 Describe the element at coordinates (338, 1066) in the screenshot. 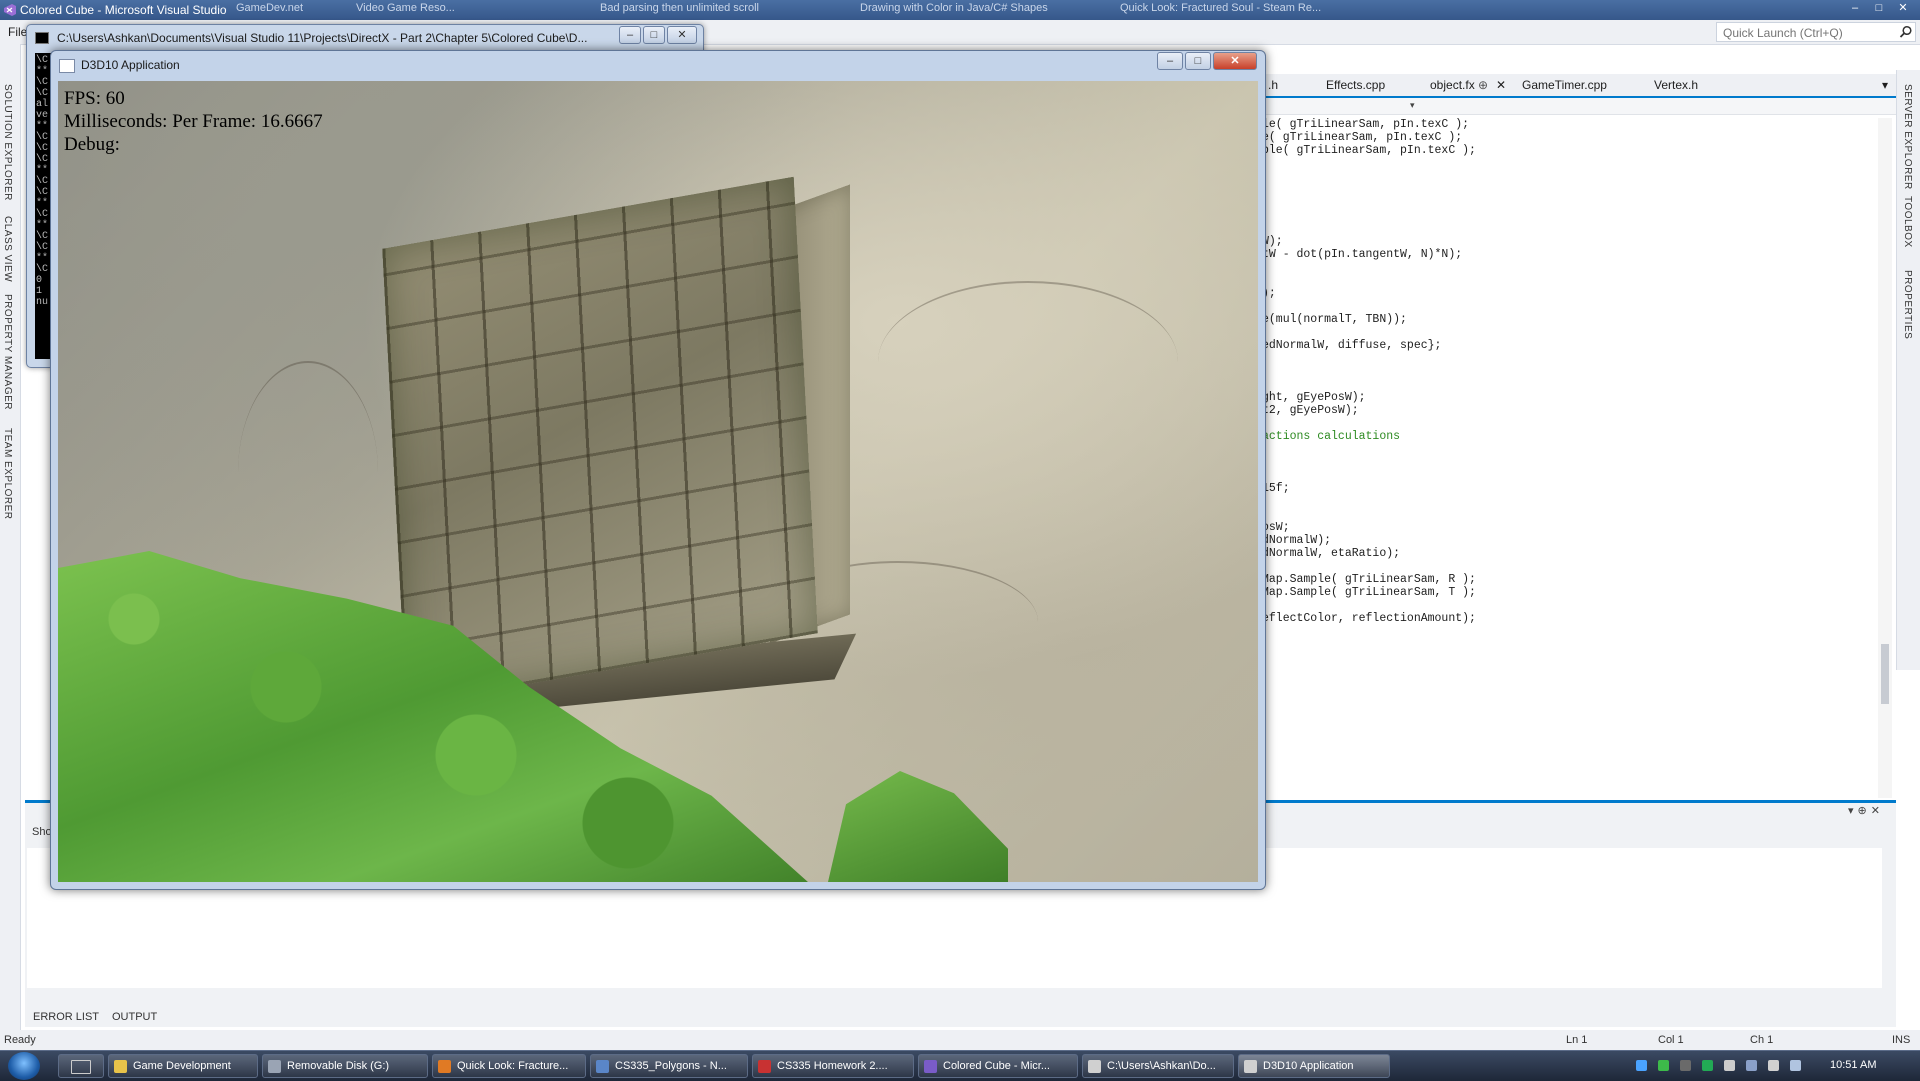

I see `taskbar-button-label: Removable Disk (G:)` at that location.